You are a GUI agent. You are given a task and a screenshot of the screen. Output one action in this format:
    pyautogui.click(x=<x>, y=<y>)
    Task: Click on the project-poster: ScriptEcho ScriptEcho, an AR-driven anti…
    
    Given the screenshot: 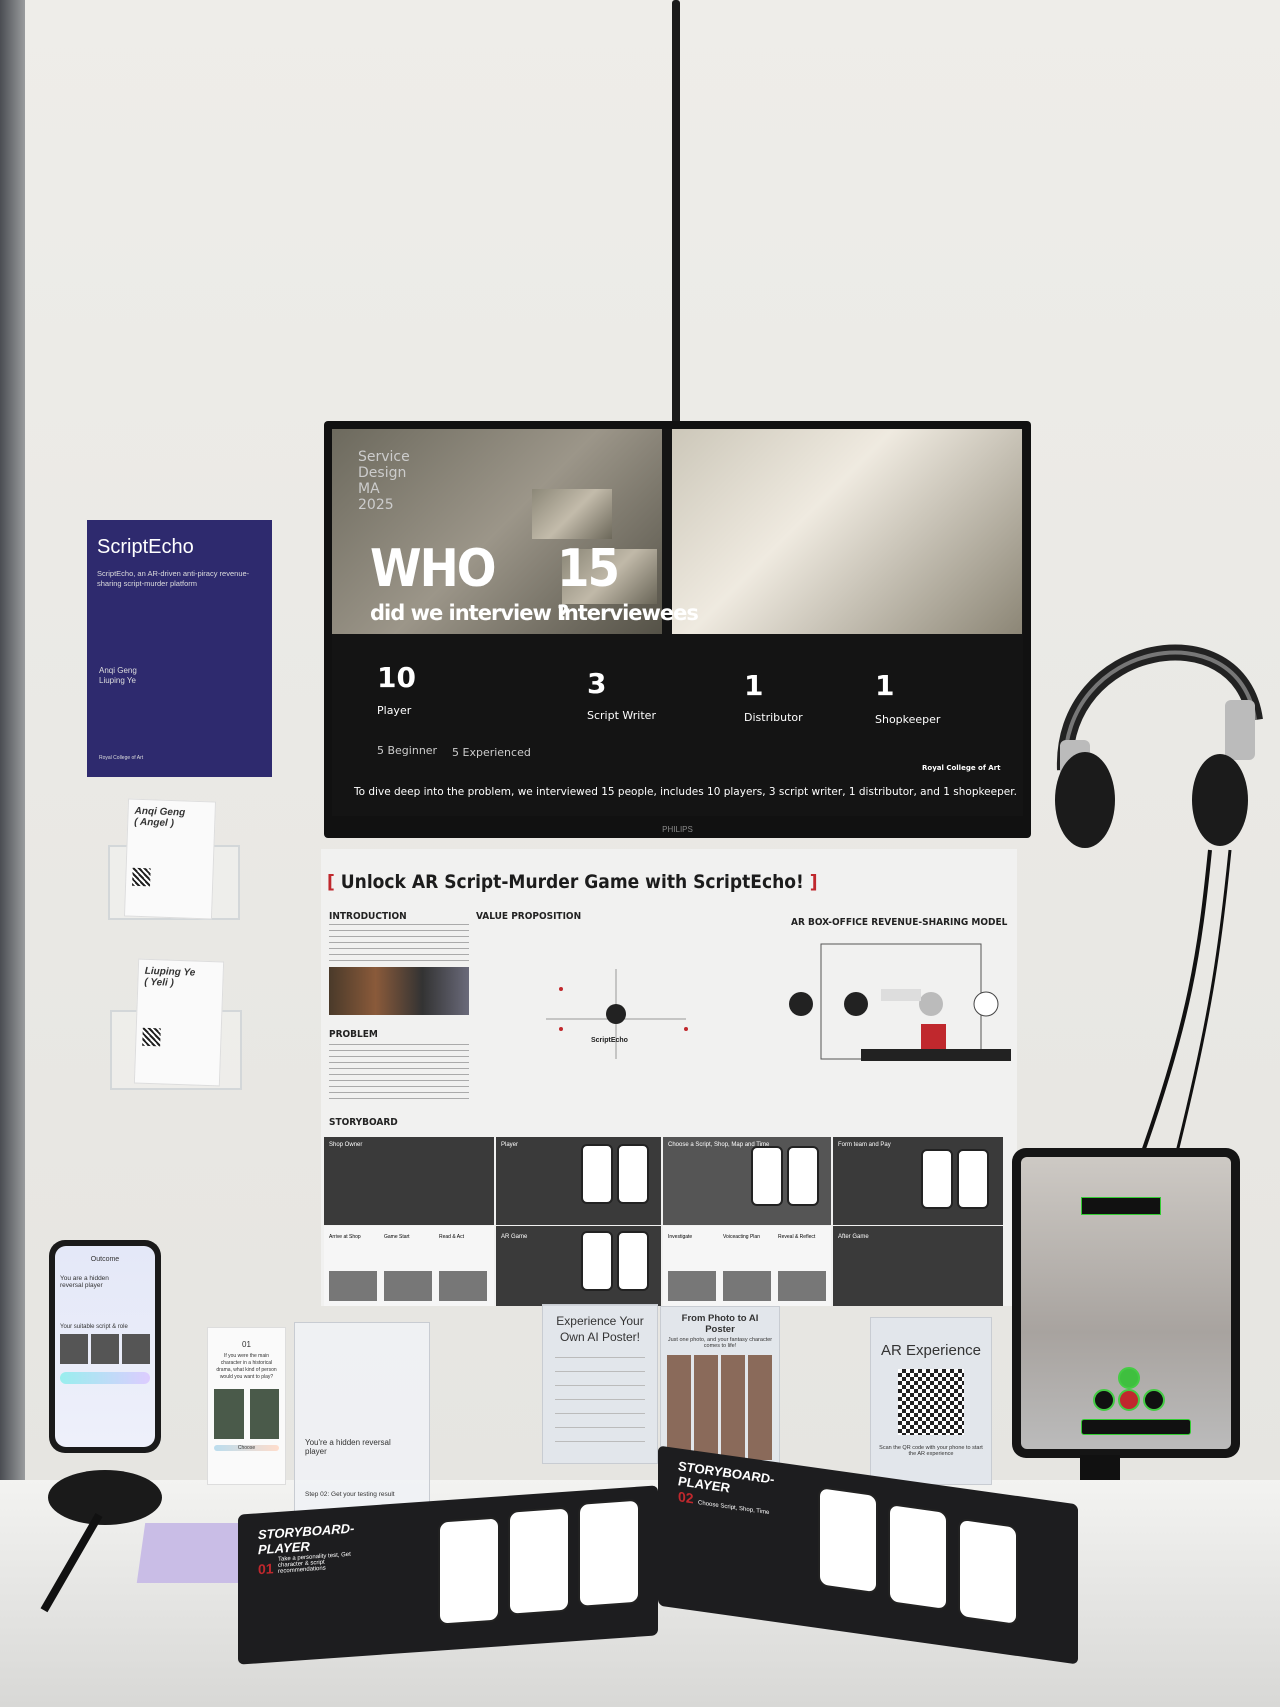 What is the action you would take?
    pyautogui.click(x=179, y=648)
    